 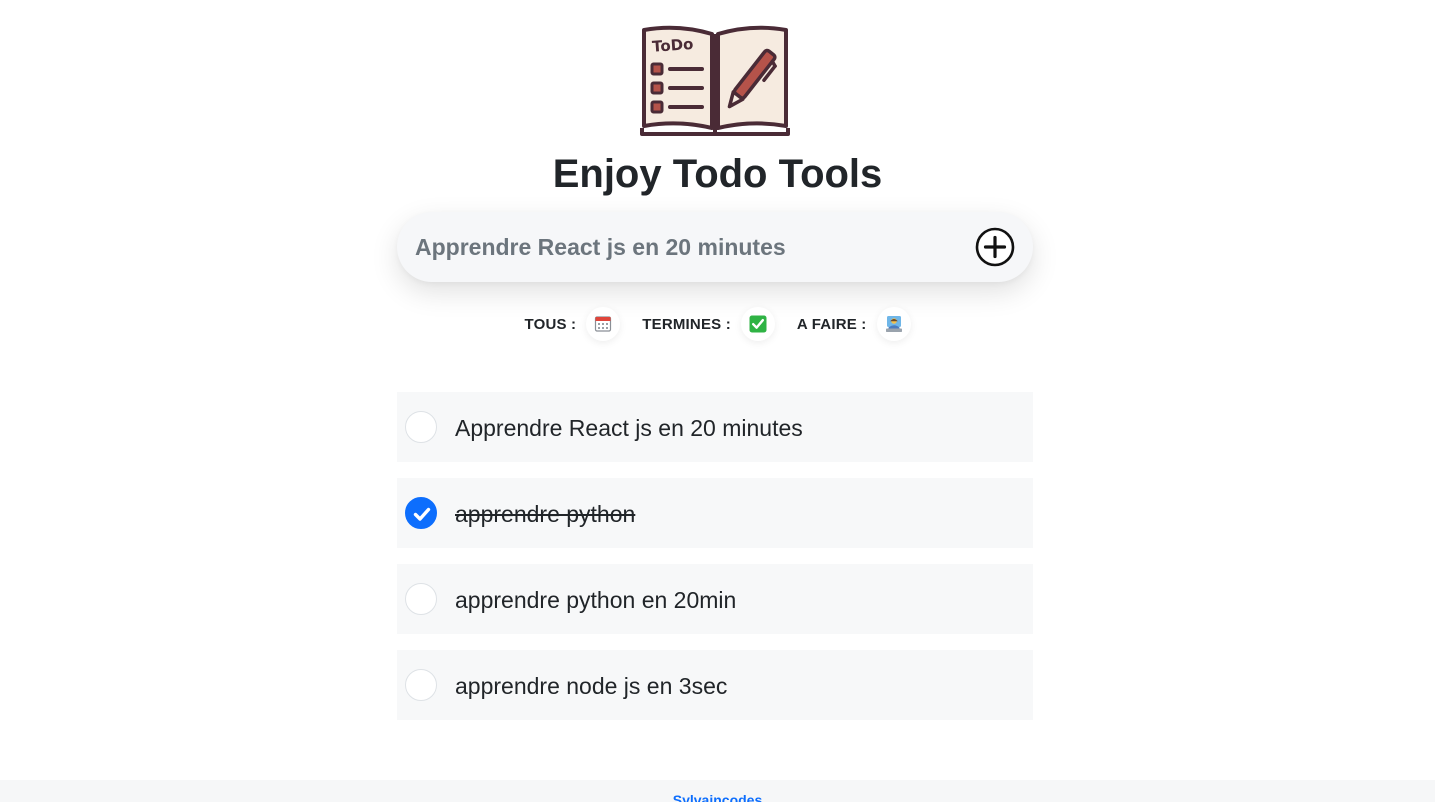 What do you see at coordinates (685, 247) in the screenshot?
I see `todo-input` at bounding box center [685, 247].